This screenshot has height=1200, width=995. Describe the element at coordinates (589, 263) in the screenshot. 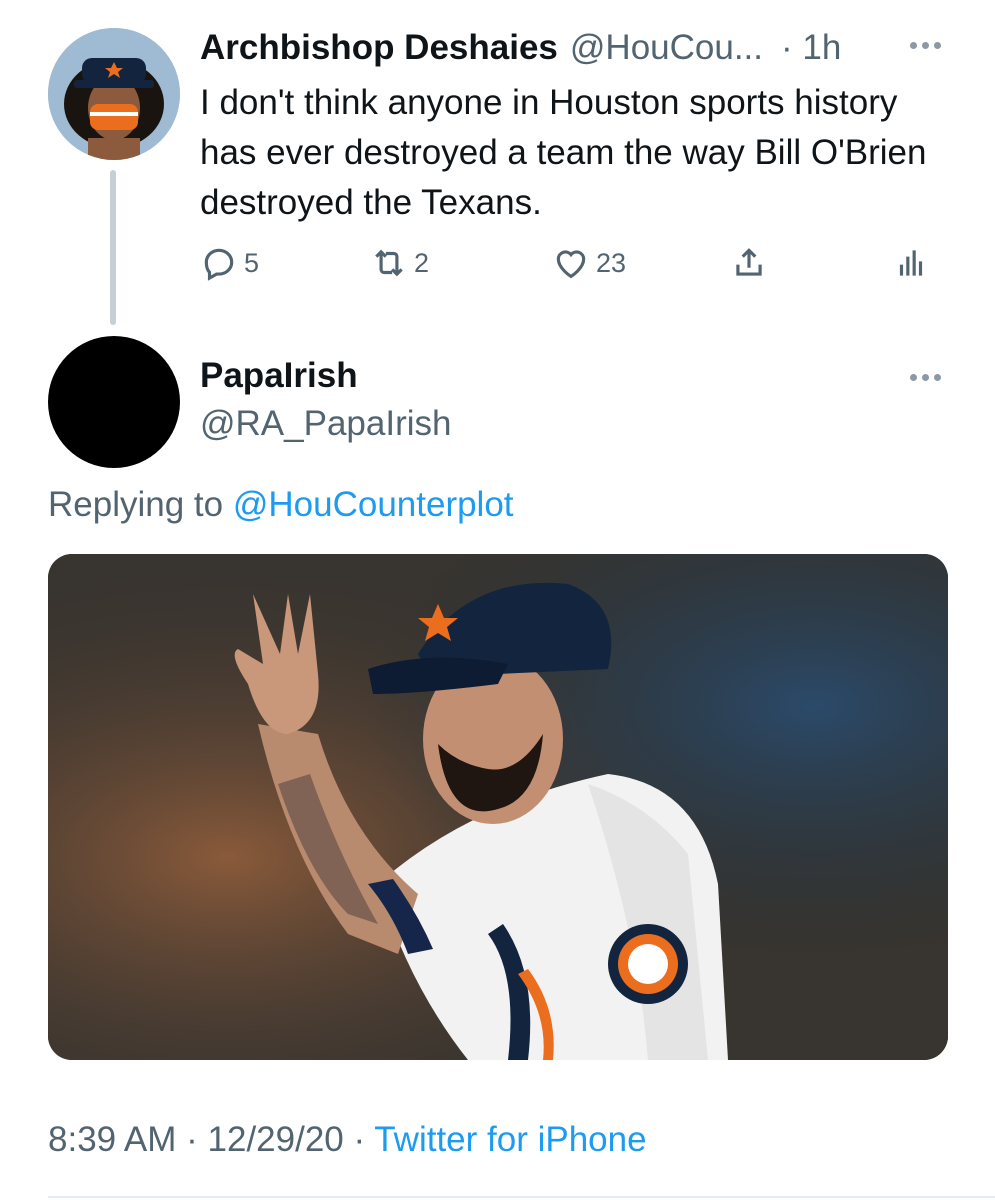

I see `like-button: 23` at that location.